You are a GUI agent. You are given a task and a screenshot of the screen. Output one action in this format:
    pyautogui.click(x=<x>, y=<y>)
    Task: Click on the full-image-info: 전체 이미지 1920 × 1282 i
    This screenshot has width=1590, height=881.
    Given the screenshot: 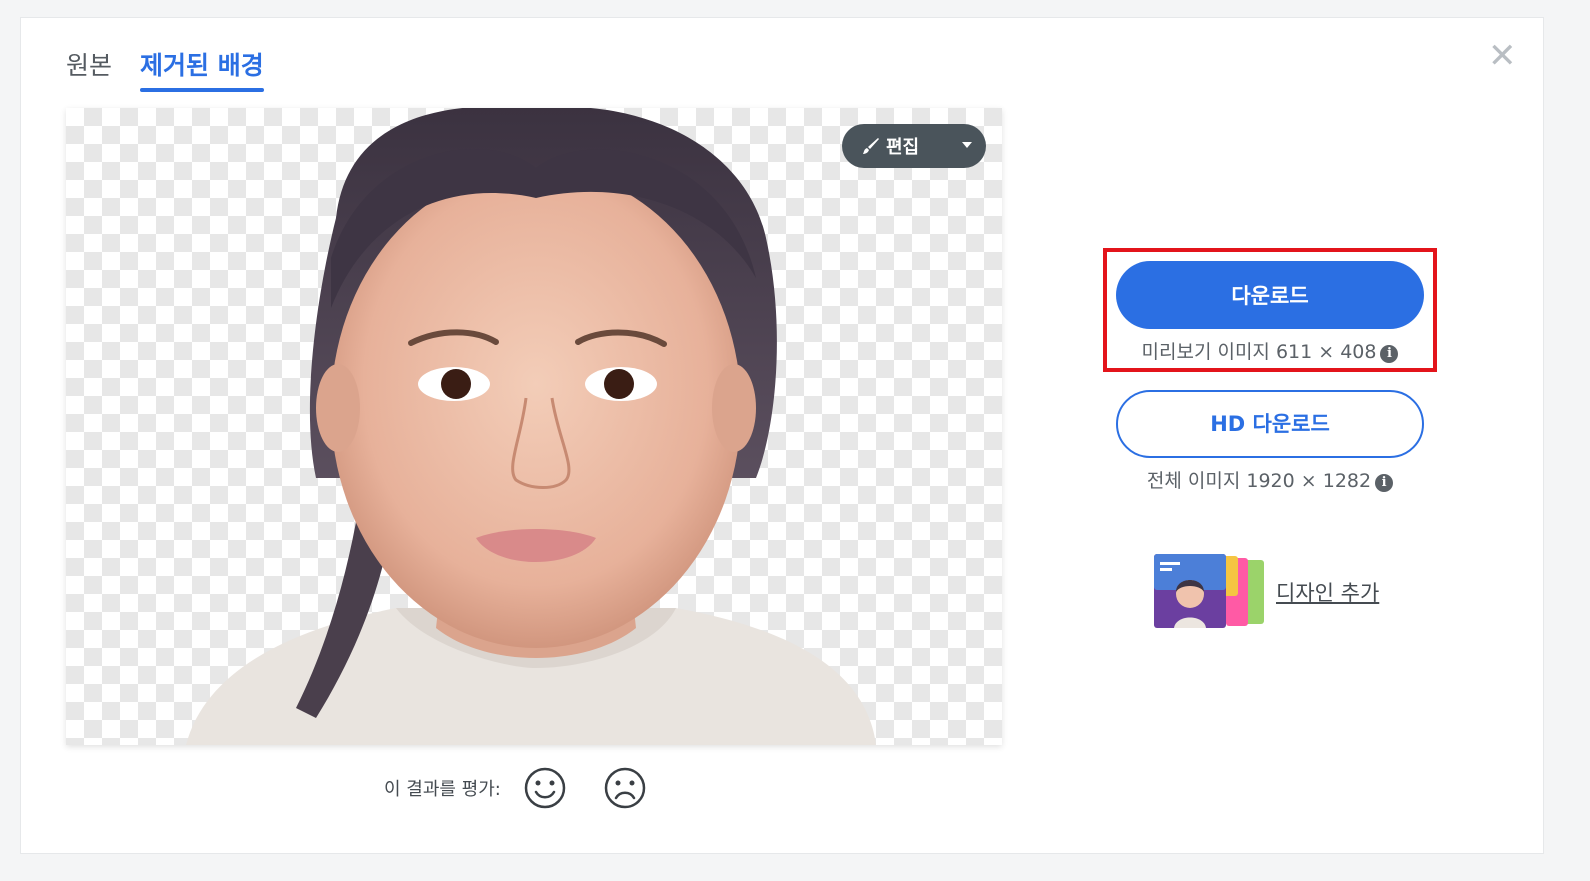 What is the action you would take?
    pyautogui.click(x=1270, y=479)
    